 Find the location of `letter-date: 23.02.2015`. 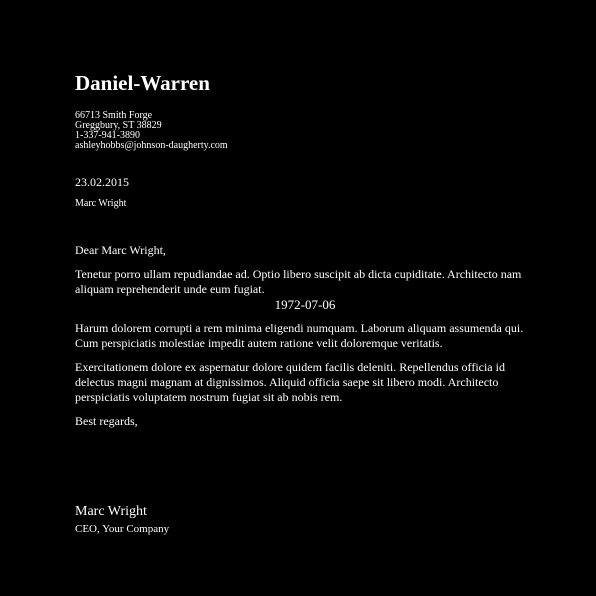

letter-date: 23.02.2015 is located at coordinates (102, 182).